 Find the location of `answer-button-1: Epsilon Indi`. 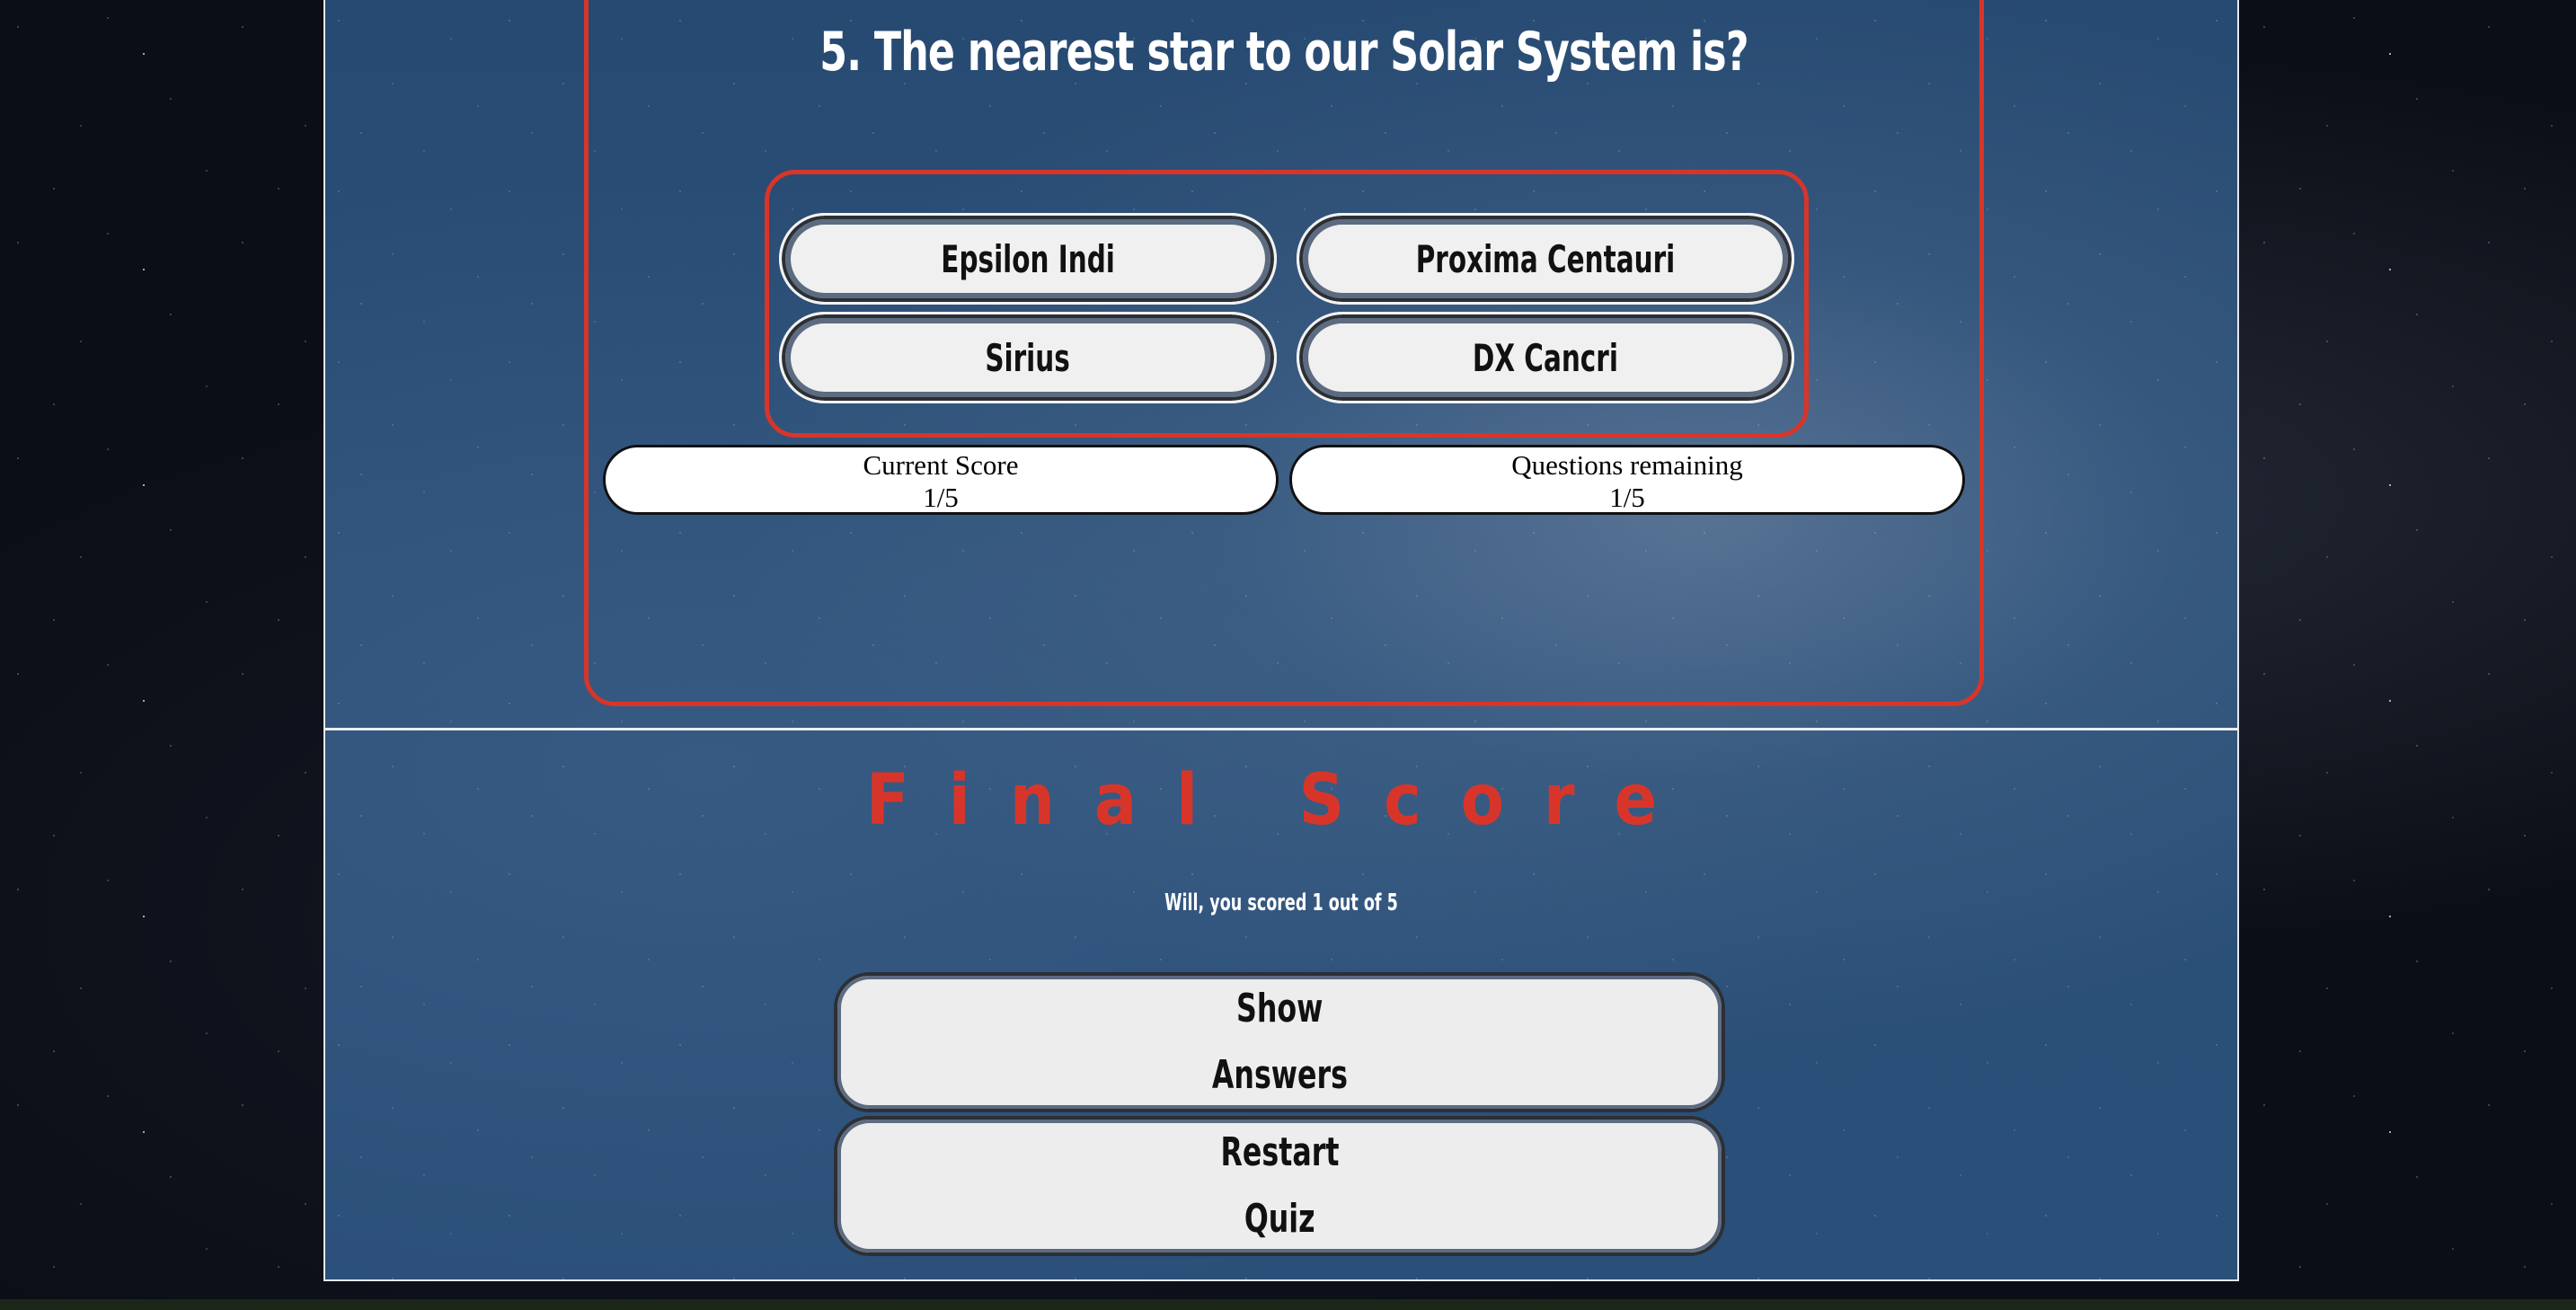

answer-button-1: Epsilon Indi is located at coordinates (1028, 259).